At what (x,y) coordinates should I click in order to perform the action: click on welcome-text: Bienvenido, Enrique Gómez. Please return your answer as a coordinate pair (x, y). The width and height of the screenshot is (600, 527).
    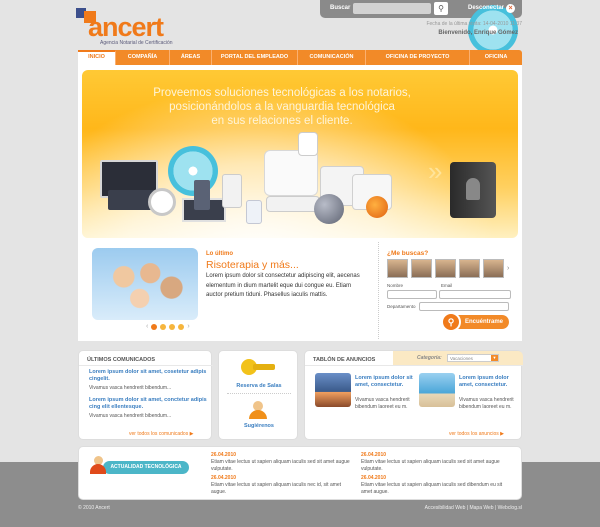
    Looking at the image, I should click on (478, 33).